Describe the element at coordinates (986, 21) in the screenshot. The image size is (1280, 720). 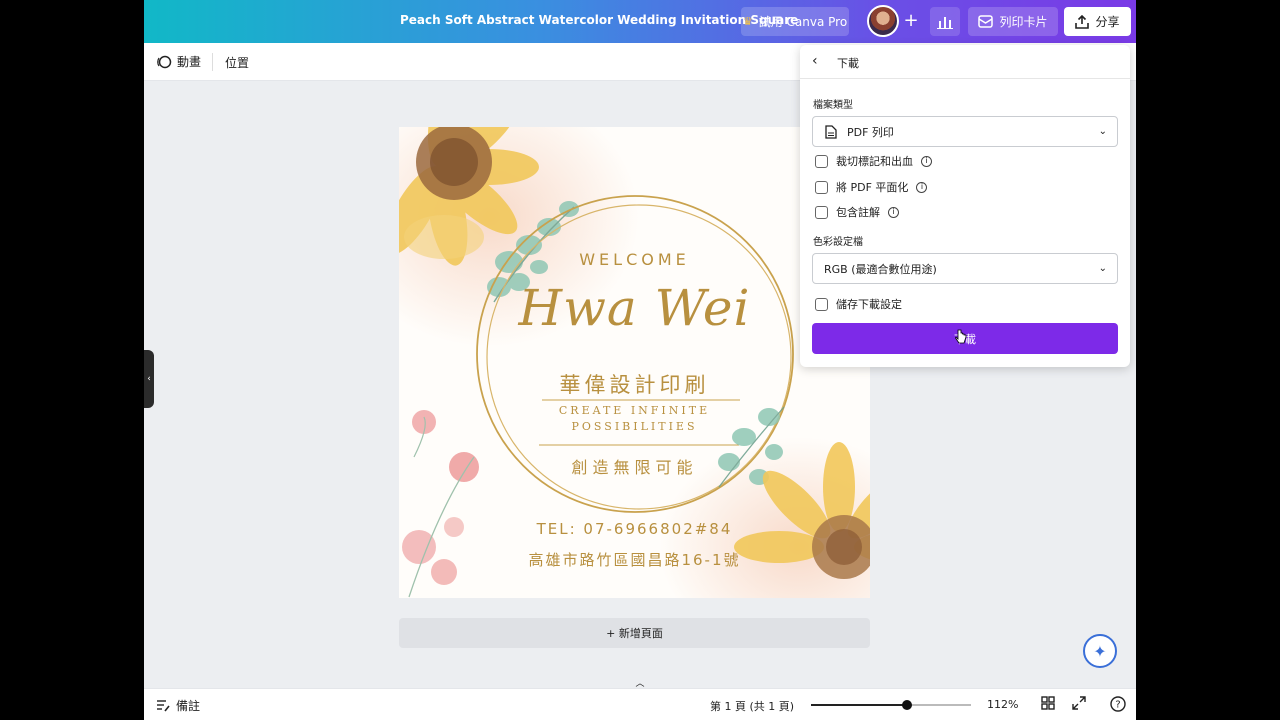
I see `card-icon` at that location.